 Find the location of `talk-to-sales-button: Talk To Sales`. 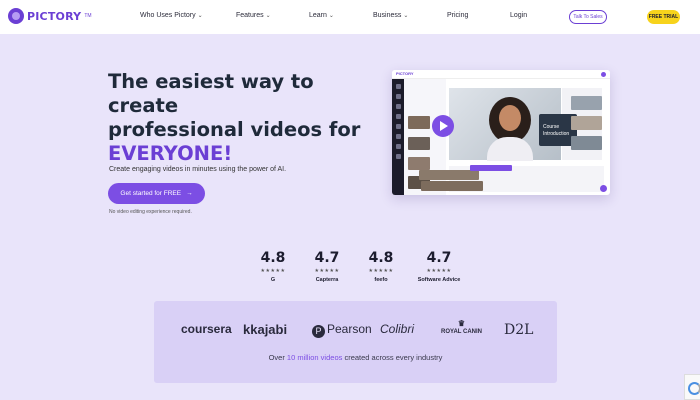

talk-to-sales-button: Talk To Sales is located at coordinates (588, 17).